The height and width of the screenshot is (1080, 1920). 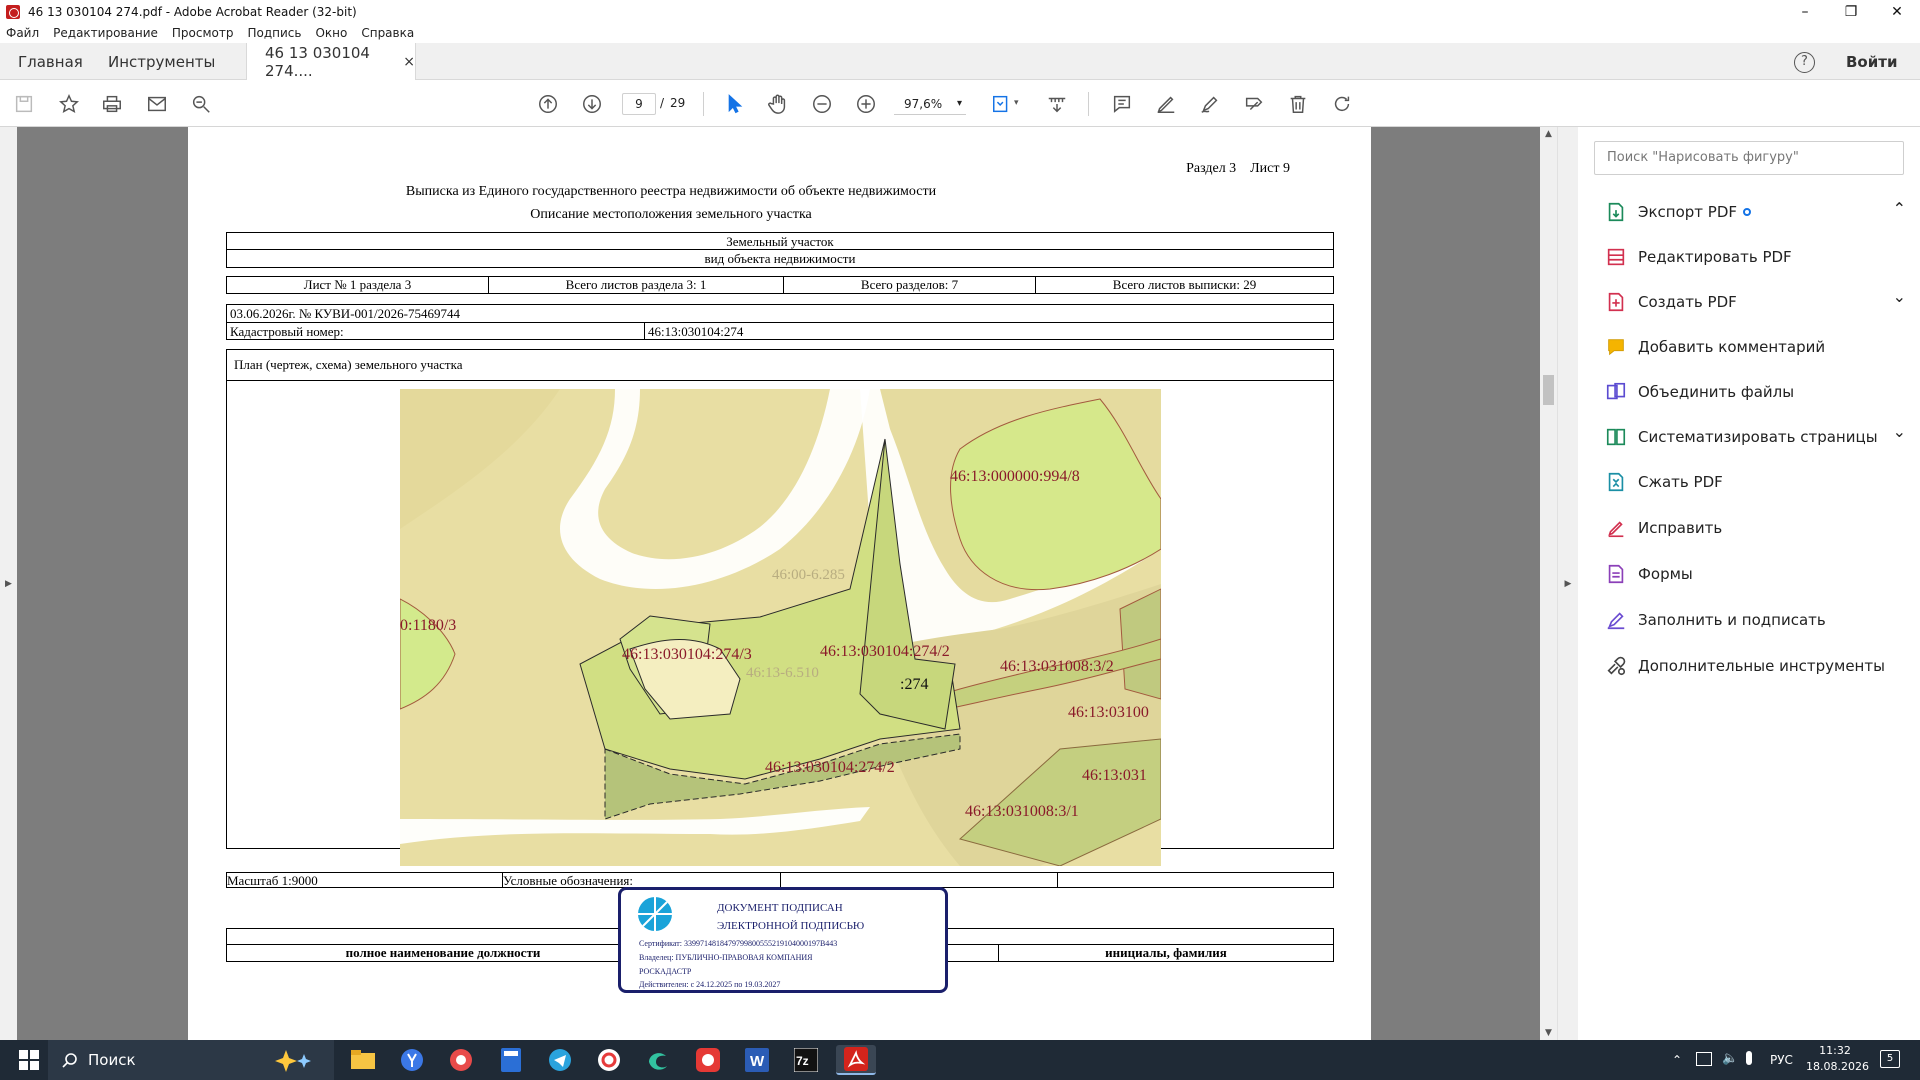 I want to click on tool-export-pdf: Экспорт PDF ⌃, so click(x=1759, y=212).